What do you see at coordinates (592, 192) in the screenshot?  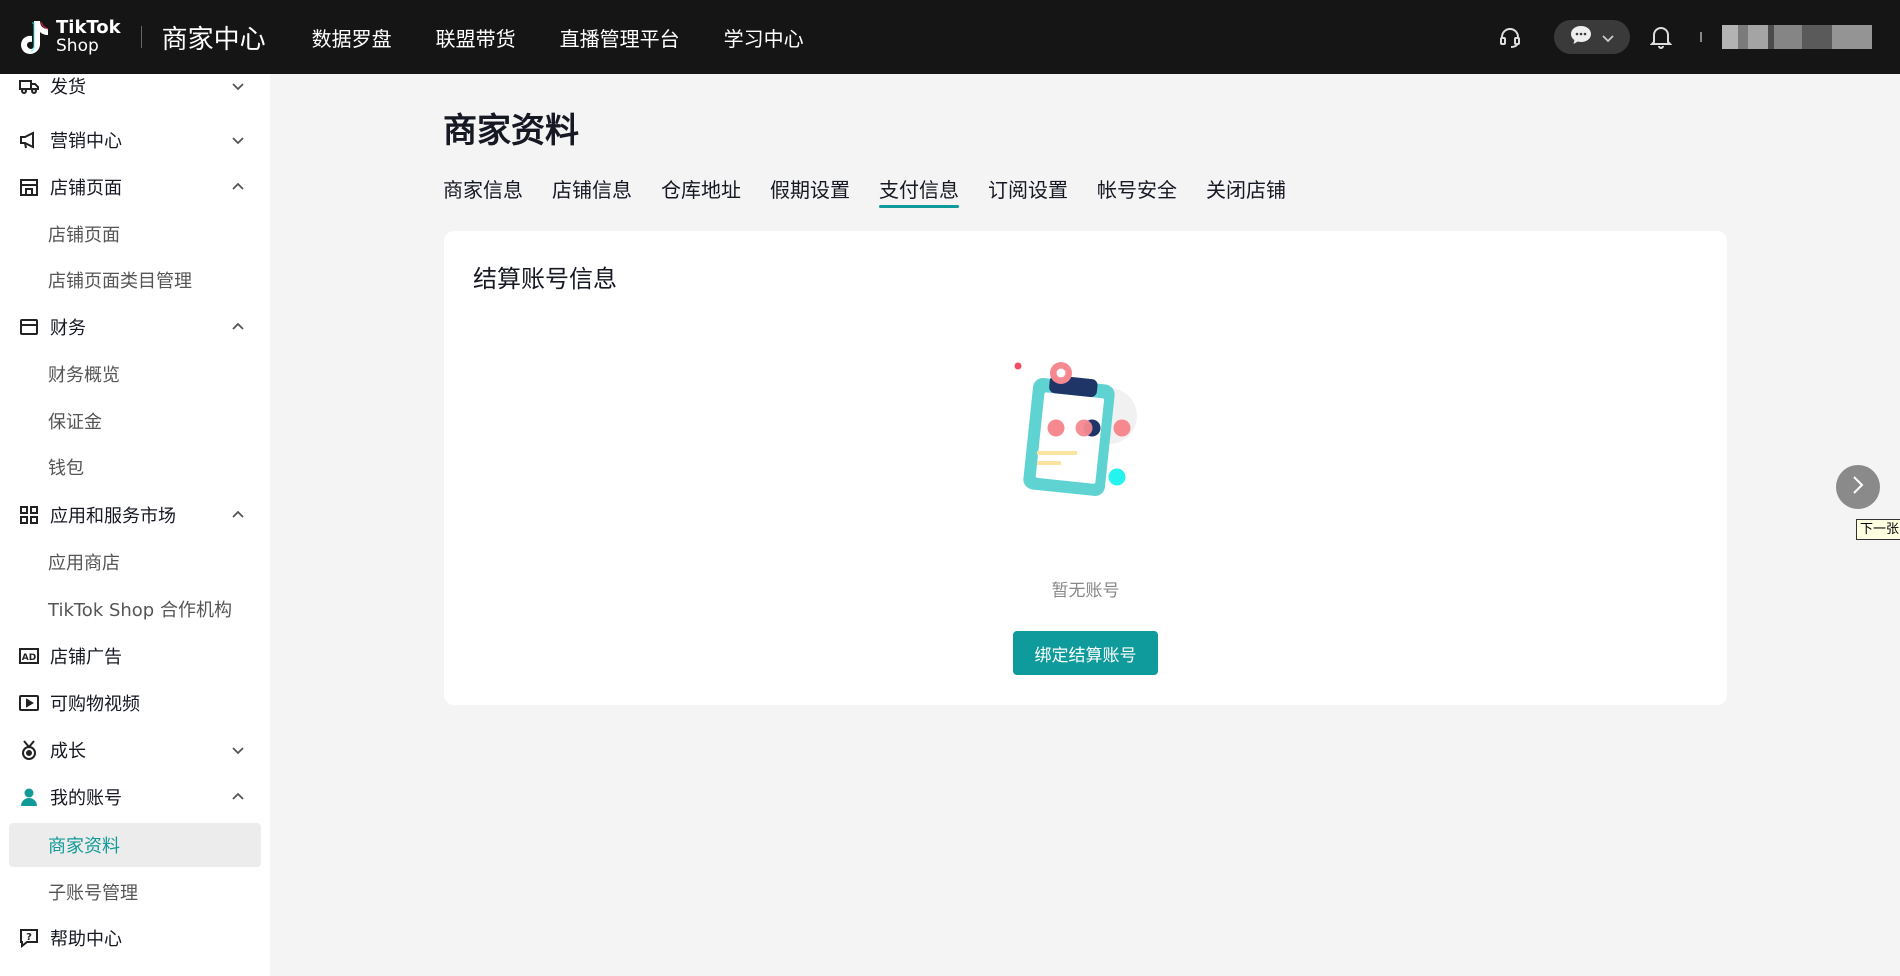 I see `tab-store-info: 店铺信息` at bounding box center [592, 192].